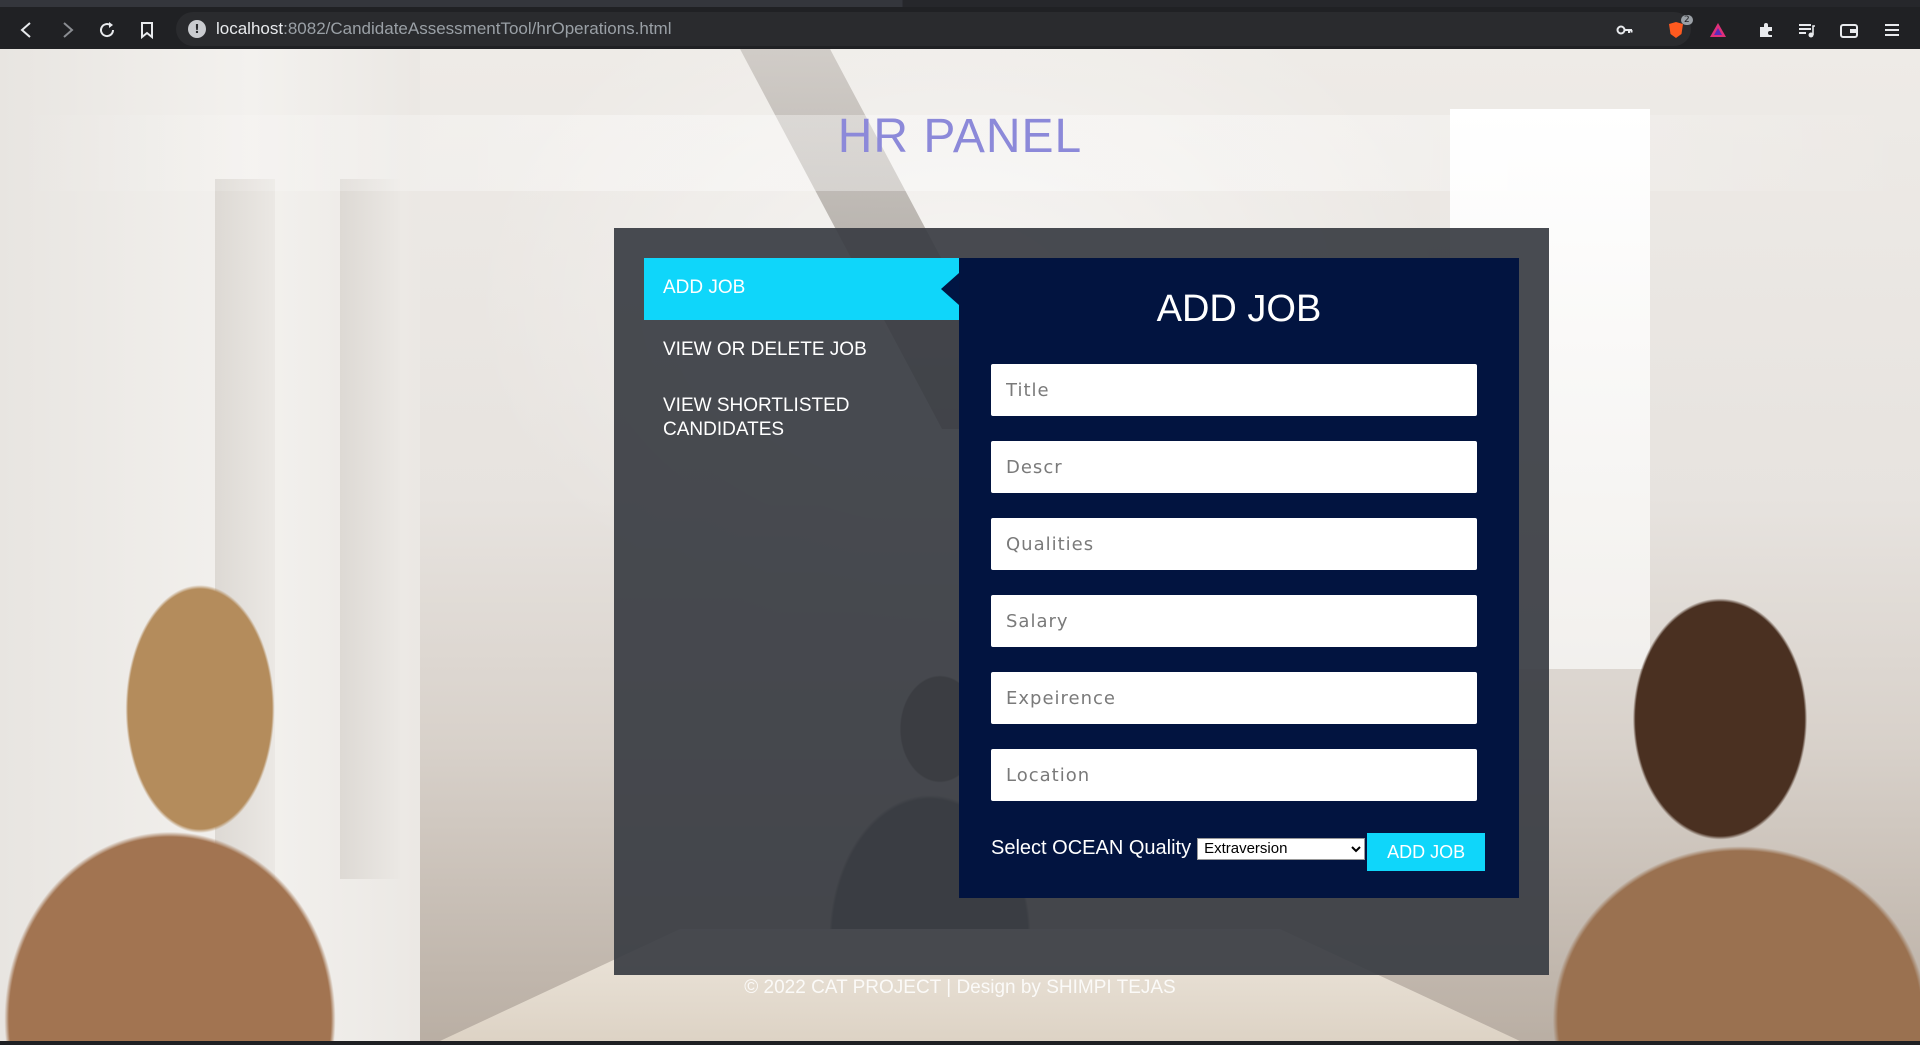 This screenshot has height=1045, width=1920. I want to click on qualities-input, so click(1234, 544).